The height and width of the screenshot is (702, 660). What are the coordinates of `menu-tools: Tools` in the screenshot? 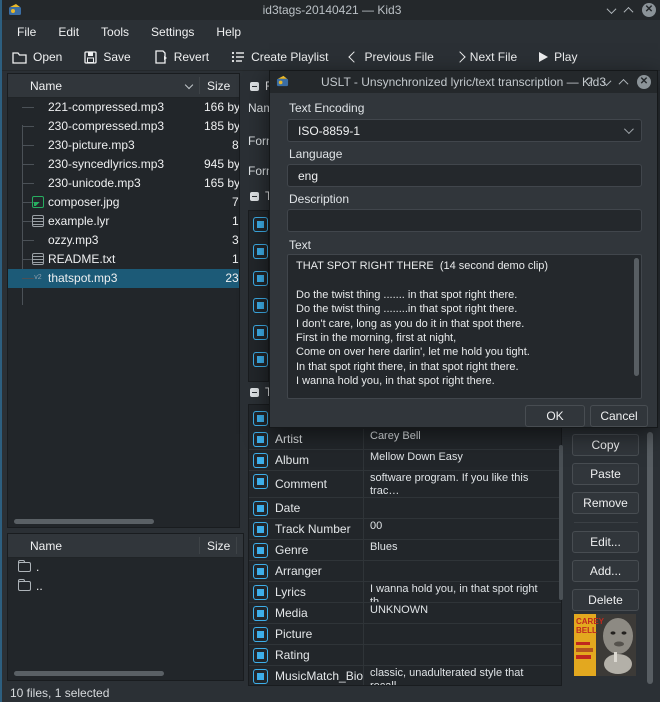 It's located at (115, 32).